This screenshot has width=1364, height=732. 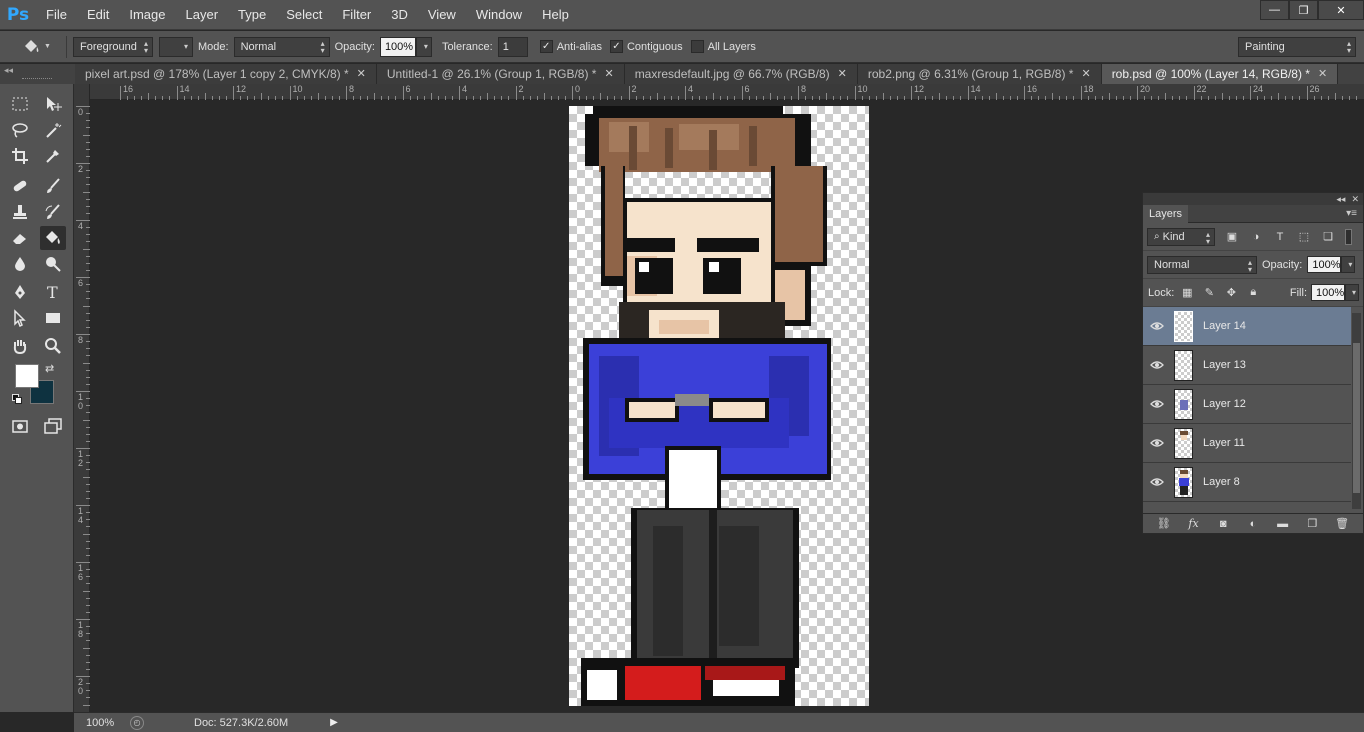 I want to click on tab-rob: rob.psd @ 100% (Layer 14, RGB/8) * ✕, so click(x=1220, y=74).